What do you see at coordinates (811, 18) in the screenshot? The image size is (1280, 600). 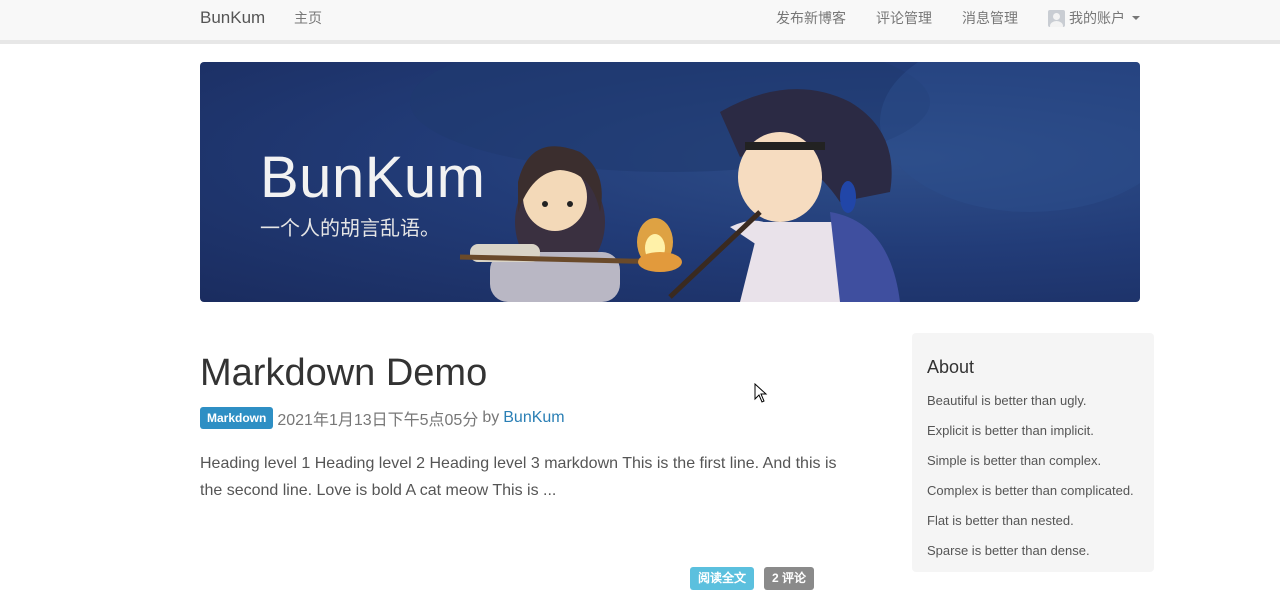 I see `nav-new-post-link: 发布新博客` at bounding box center [811, 18].